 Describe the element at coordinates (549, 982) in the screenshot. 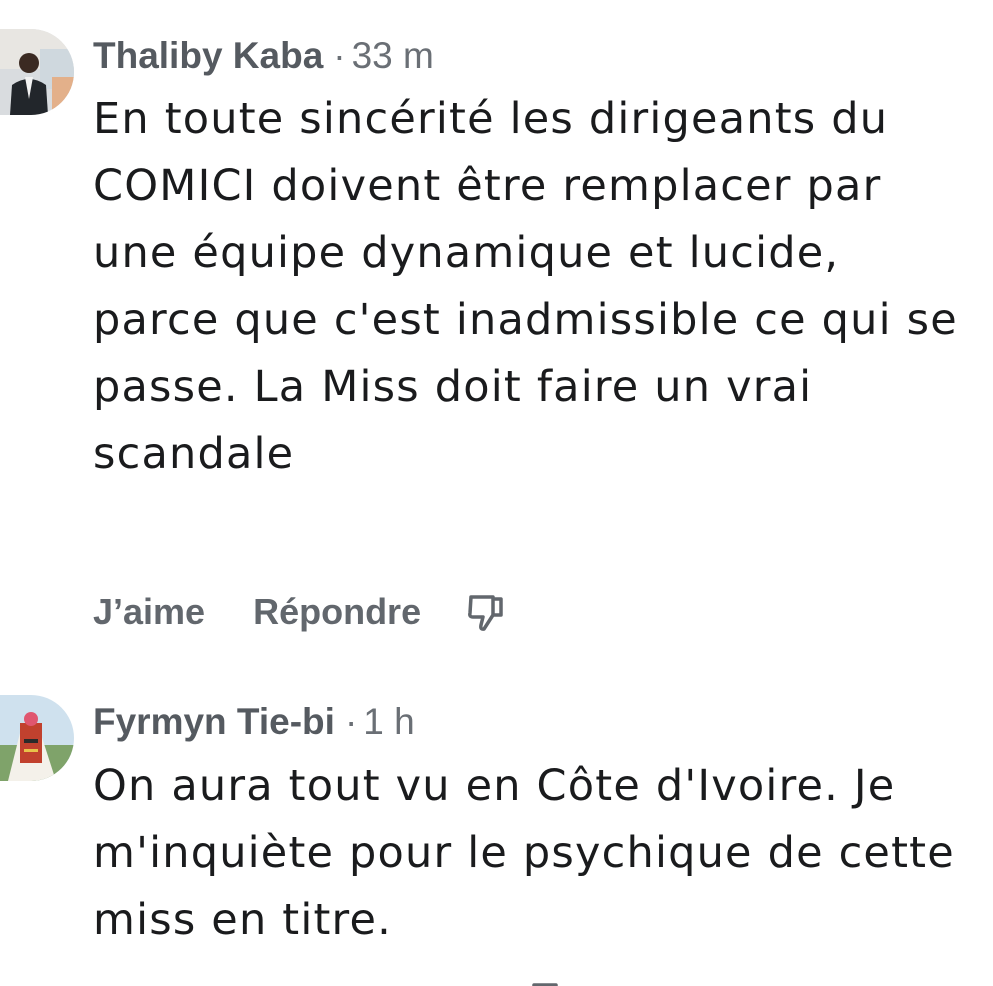

I see `thumbs-down-icon-partial` at that location.